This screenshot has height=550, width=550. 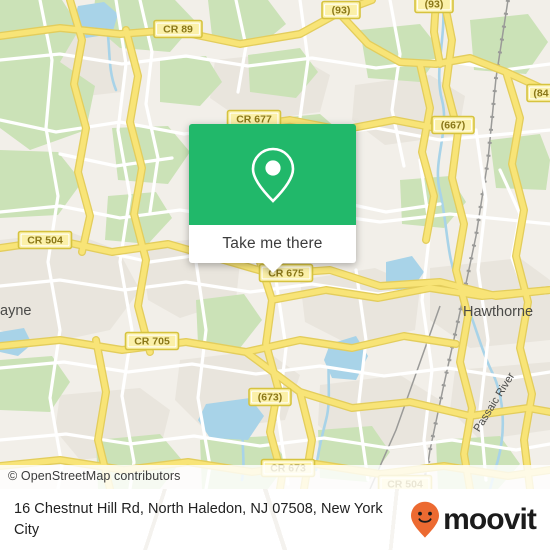 I want to click on hawthorne-label: Hawthorne, so click(x=498, y=312).